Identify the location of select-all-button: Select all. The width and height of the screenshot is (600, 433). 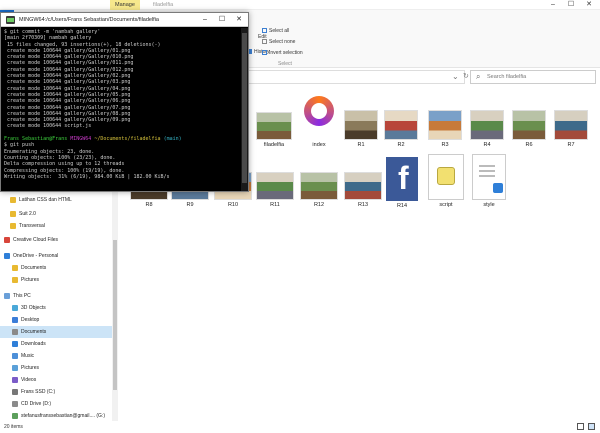
(275, 31).